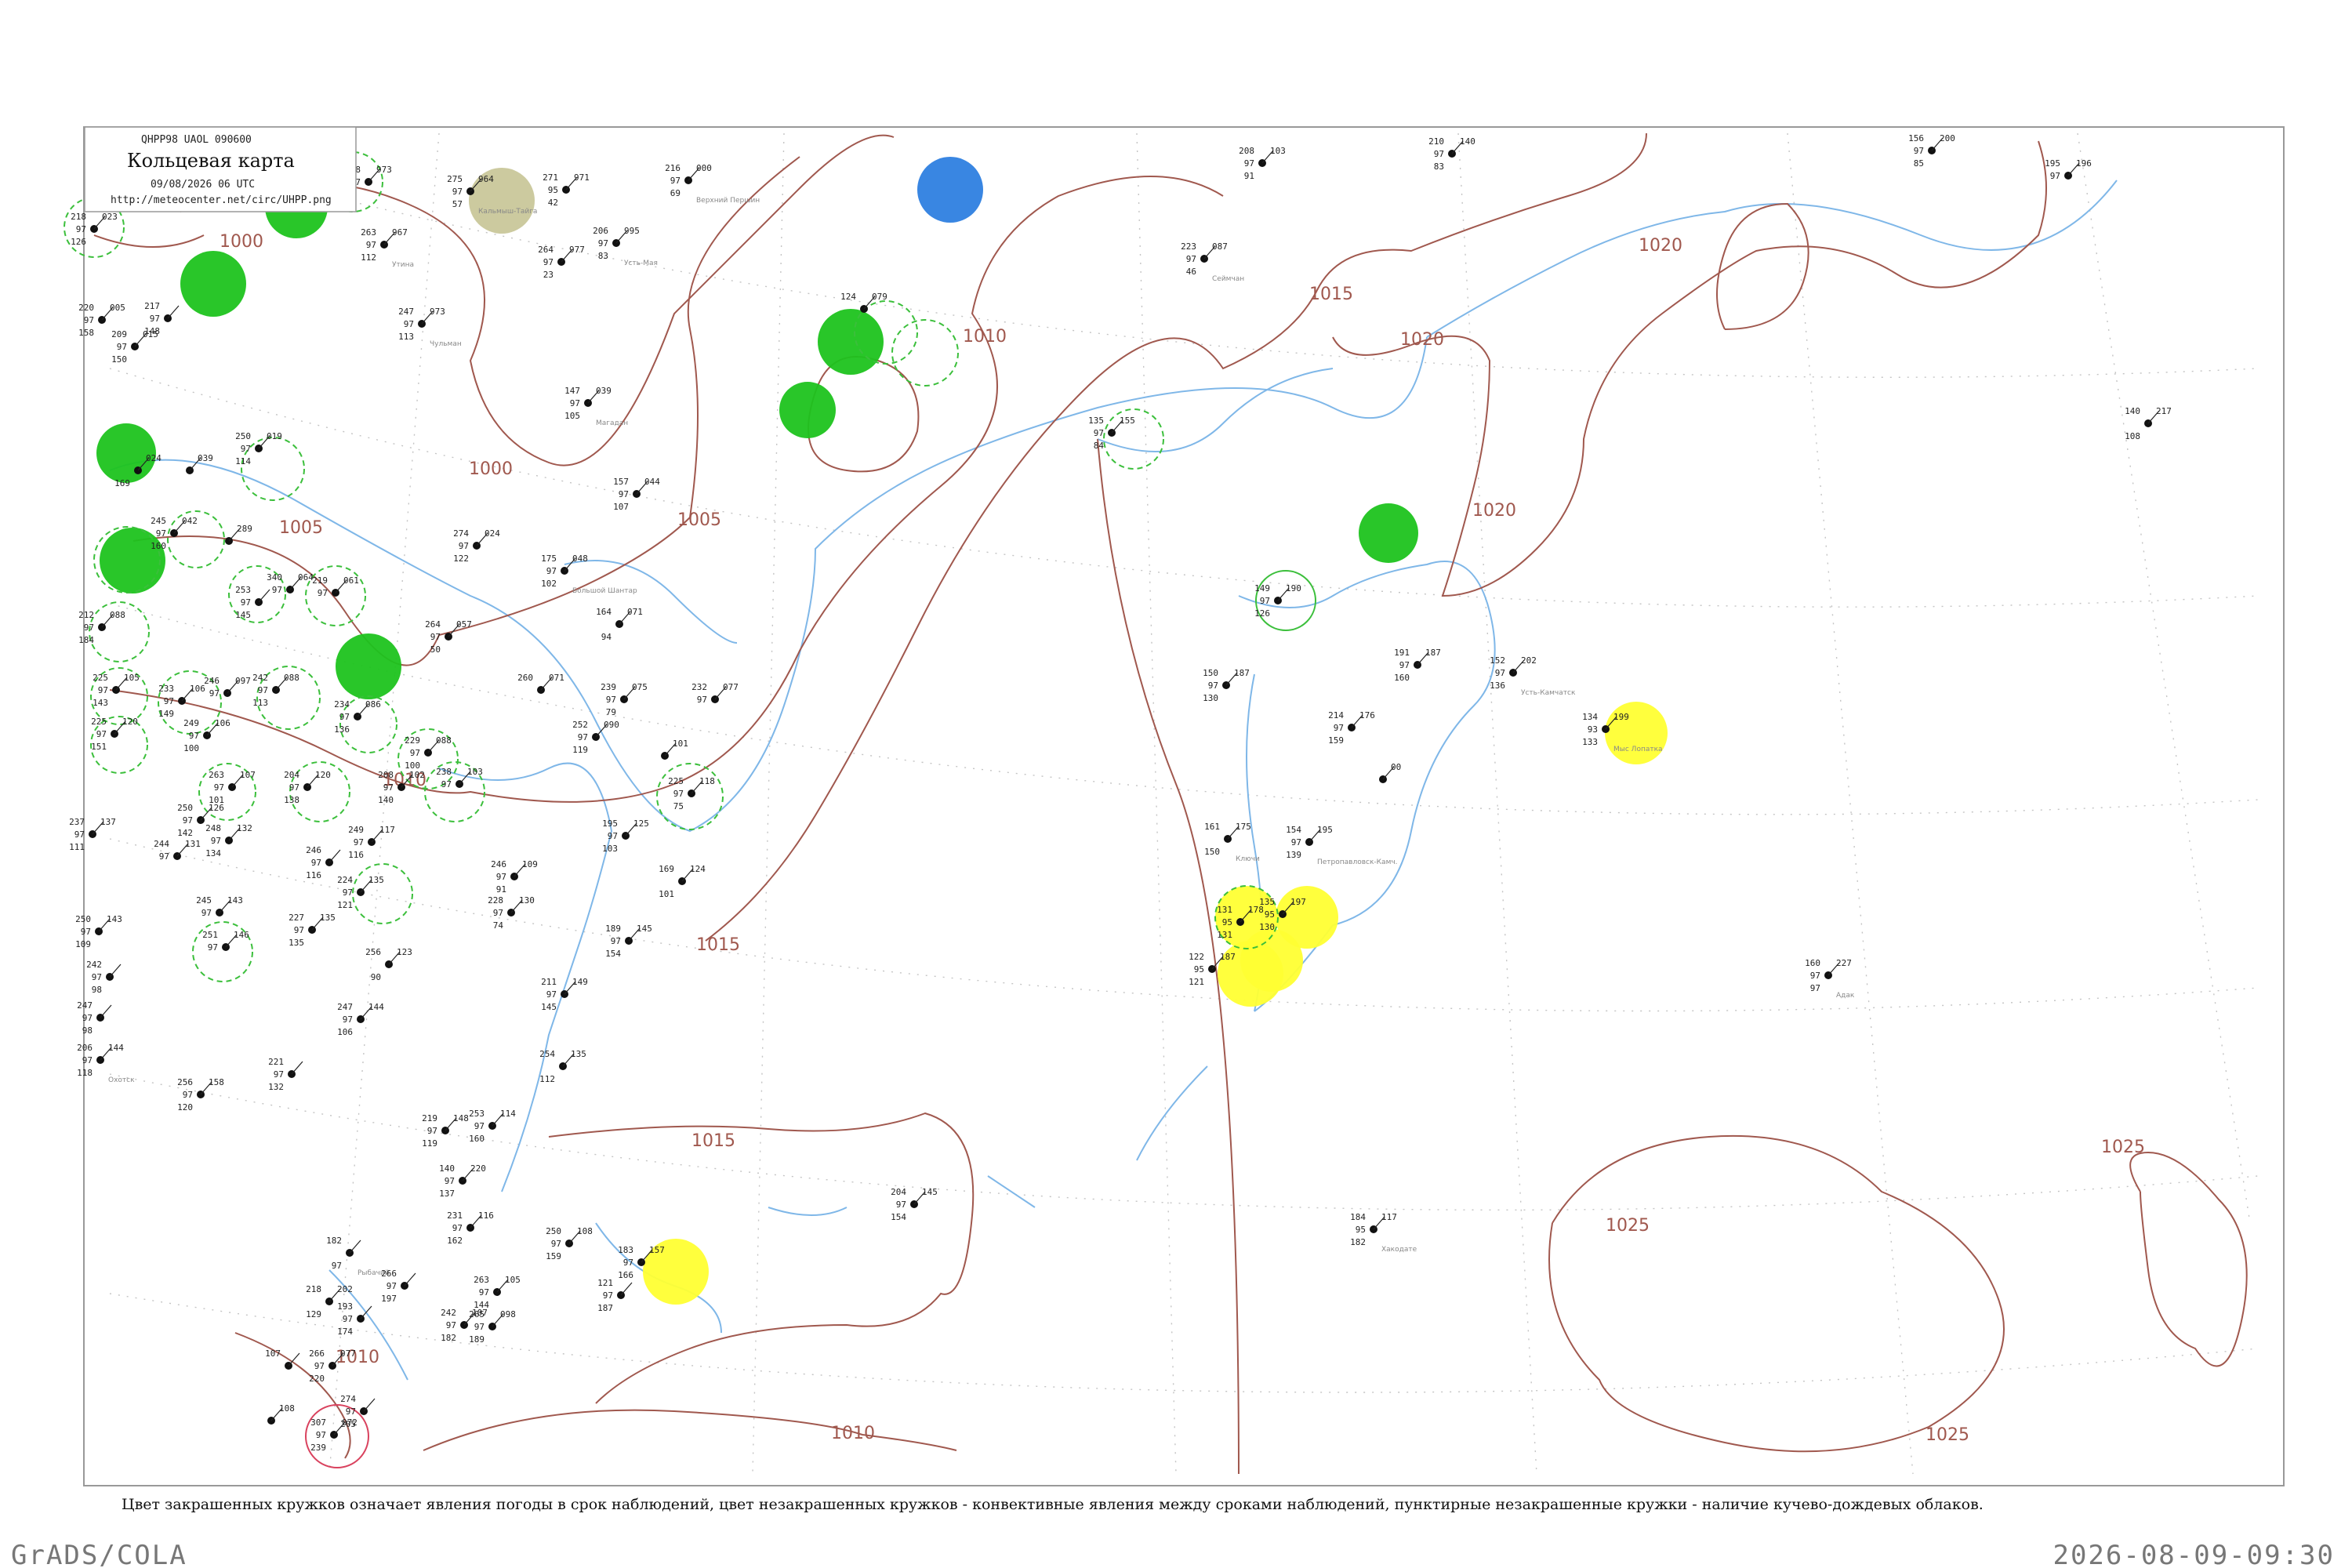  What do you see at coordinates (213, 828) in the screenshot?
I see `station-value-top: 248` at bounding box center [213, 828].